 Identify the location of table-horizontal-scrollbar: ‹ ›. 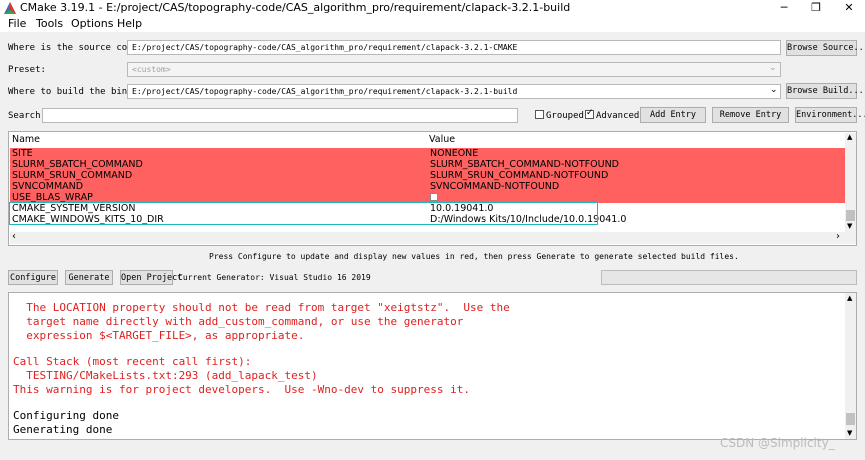
(433, 237).